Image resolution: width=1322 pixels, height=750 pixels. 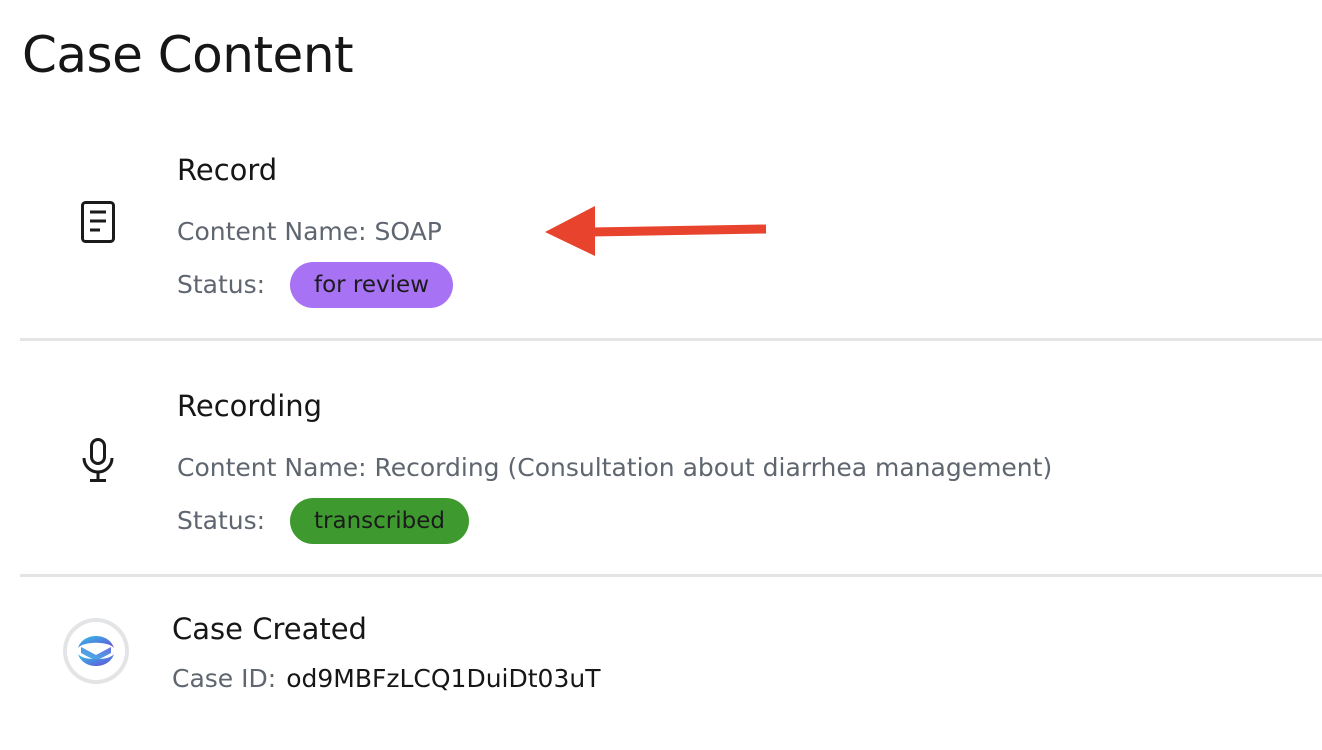 What do you see at coordinates (224, 678) in the screenshot?
I see `case-id-label: Case ID:` at bounding box center [224, 678].